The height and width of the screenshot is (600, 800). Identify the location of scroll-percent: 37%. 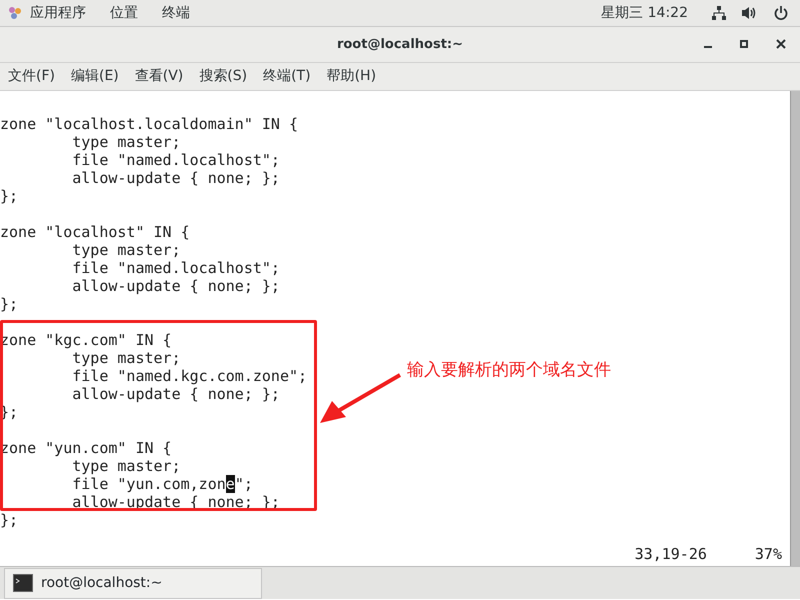
(768, 554).